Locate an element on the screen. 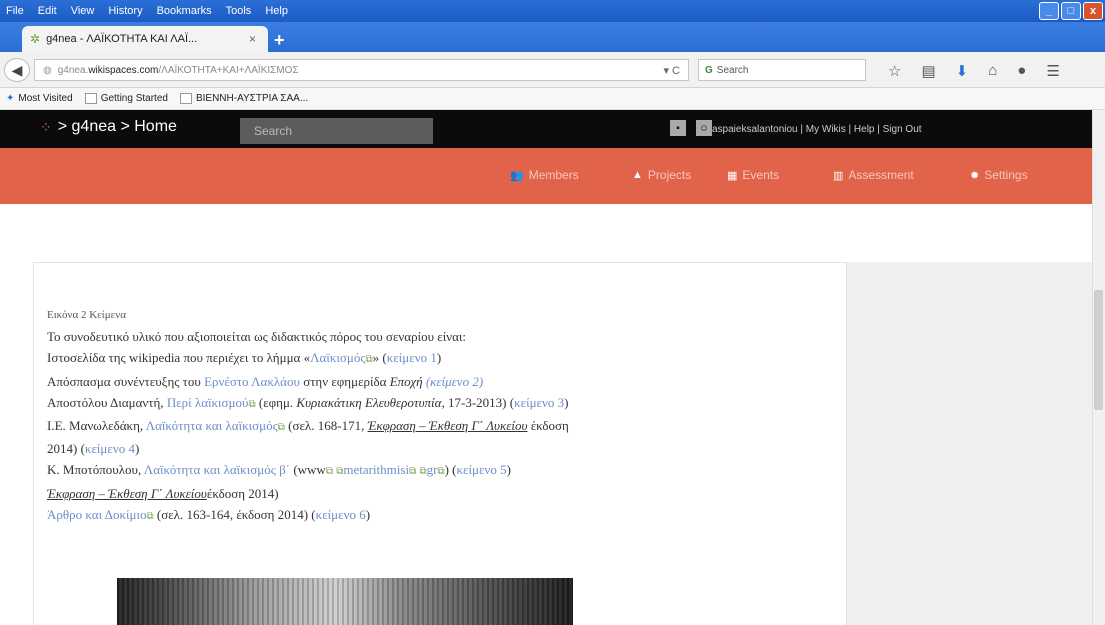  most-visited-icon: ✦ is located at coordinates (10, 98).